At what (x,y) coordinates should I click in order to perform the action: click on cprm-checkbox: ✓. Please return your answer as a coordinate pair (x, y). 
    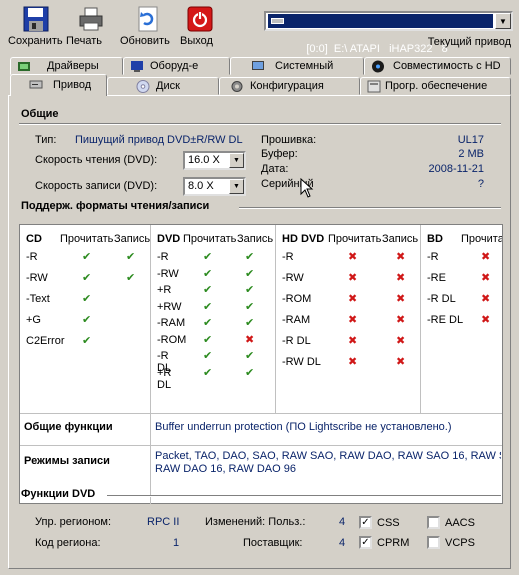
    Looking at the image, I should click on (365, 542).